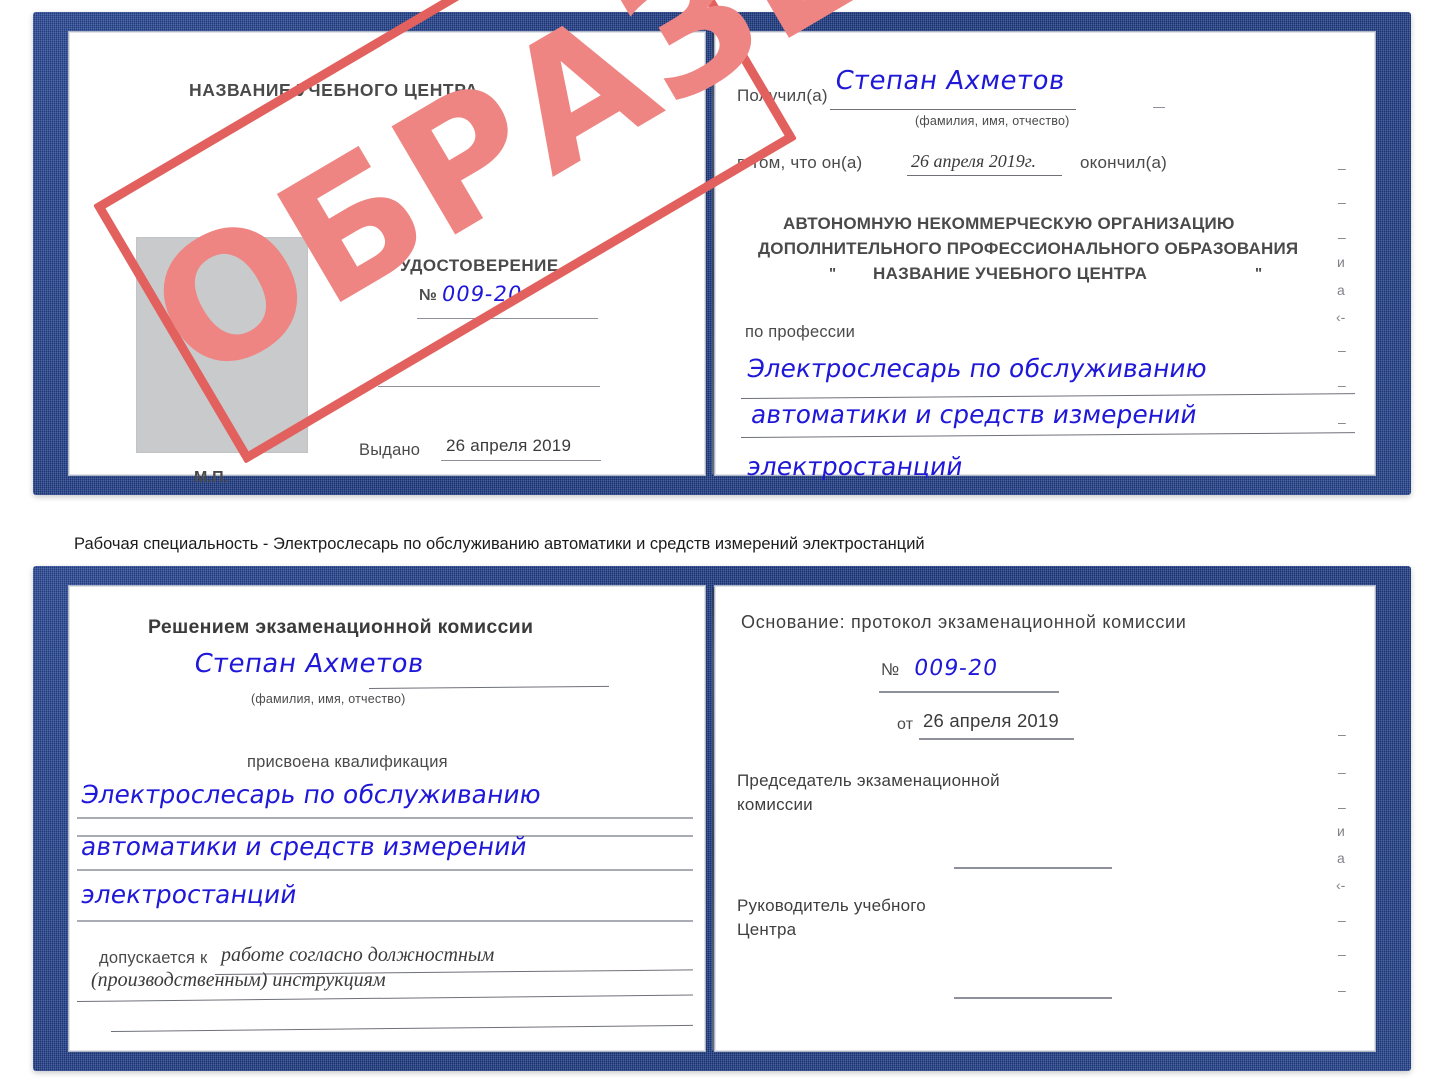  What do you see at coordinates (1259, 273) in the screenshot?
I see `quote-close: "` at bounding box center [1259, 273].